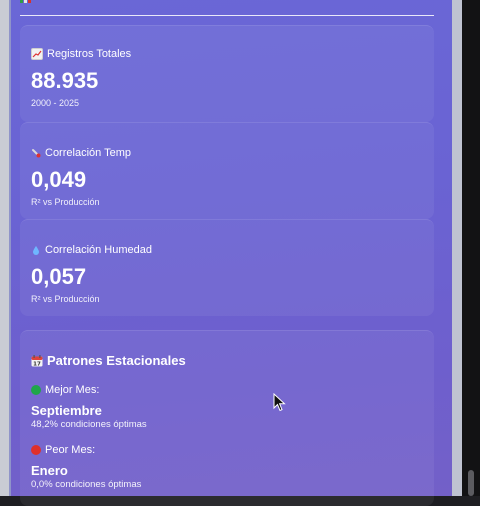 The width and height of the screenshot is (480, 506). I want to click on thermometer-emoji-icon, so click(36, 153).